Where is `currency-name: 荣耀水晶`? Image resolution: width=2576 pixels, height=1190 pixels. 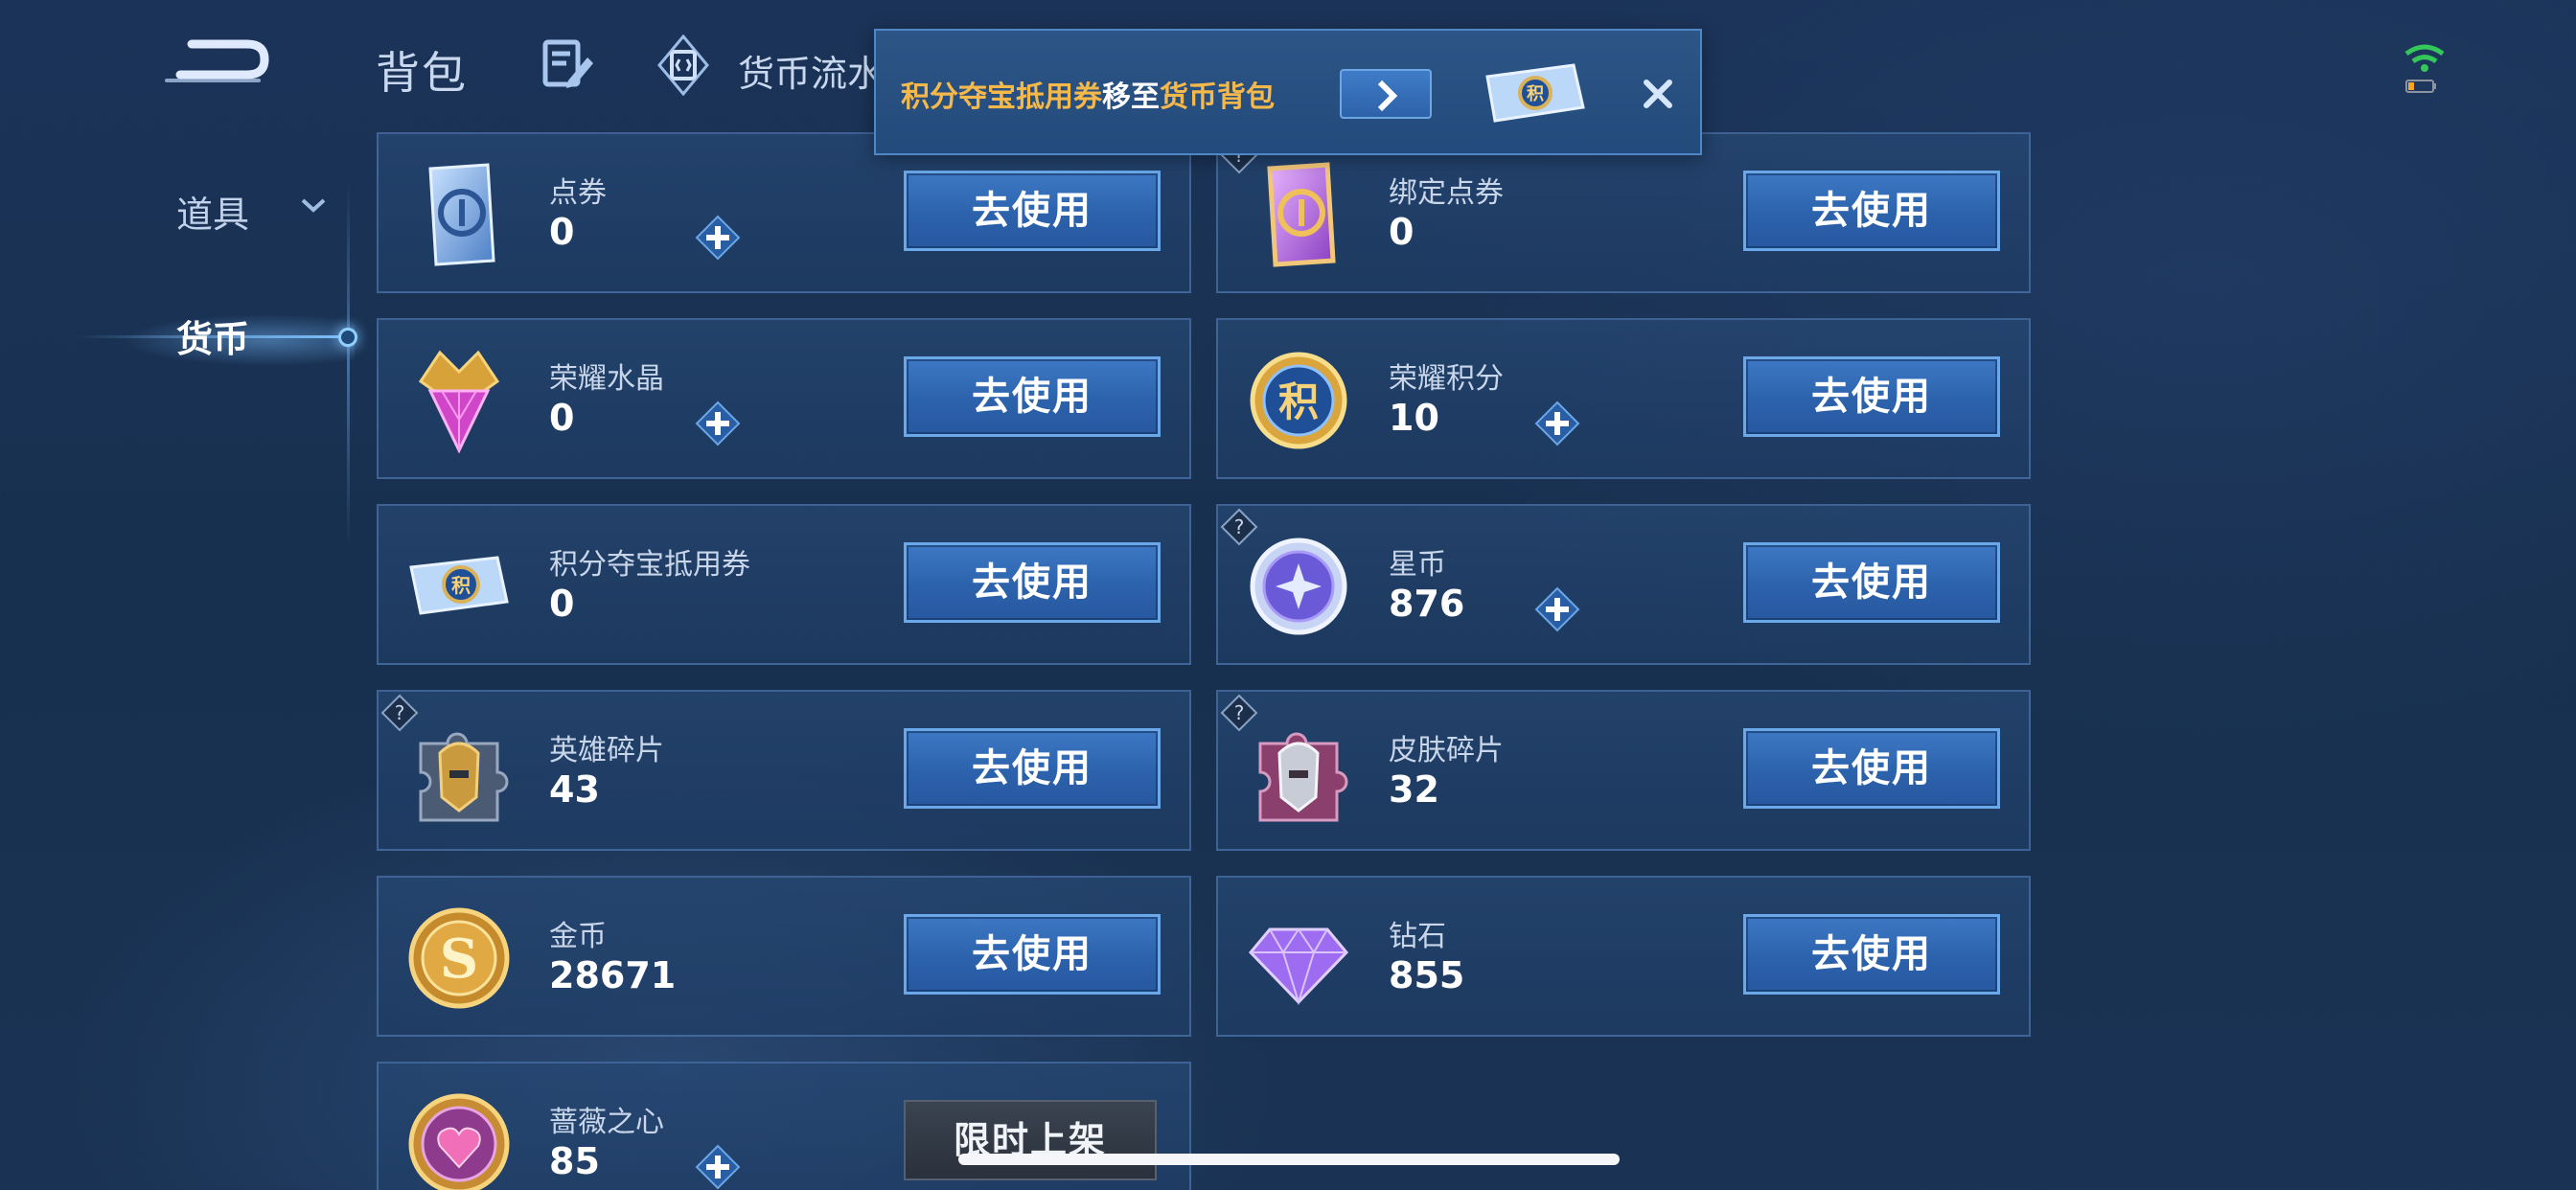 currency-name: 荣耀水晶 is located at coordinates (606, 379).